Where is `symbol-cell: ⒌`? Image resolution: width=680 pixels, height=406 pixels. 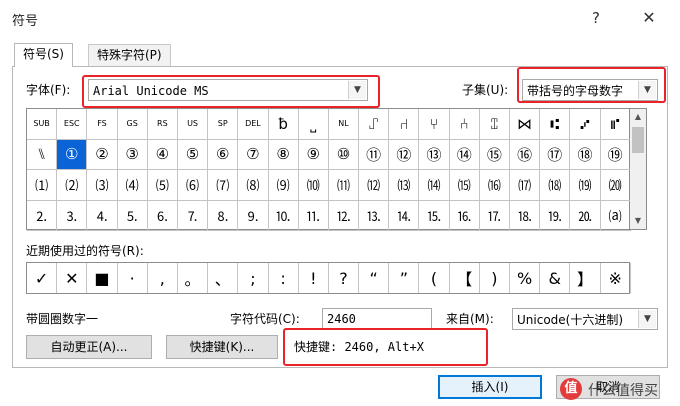 symbol-cell: ⒌ is located at coordinates (132, 215).